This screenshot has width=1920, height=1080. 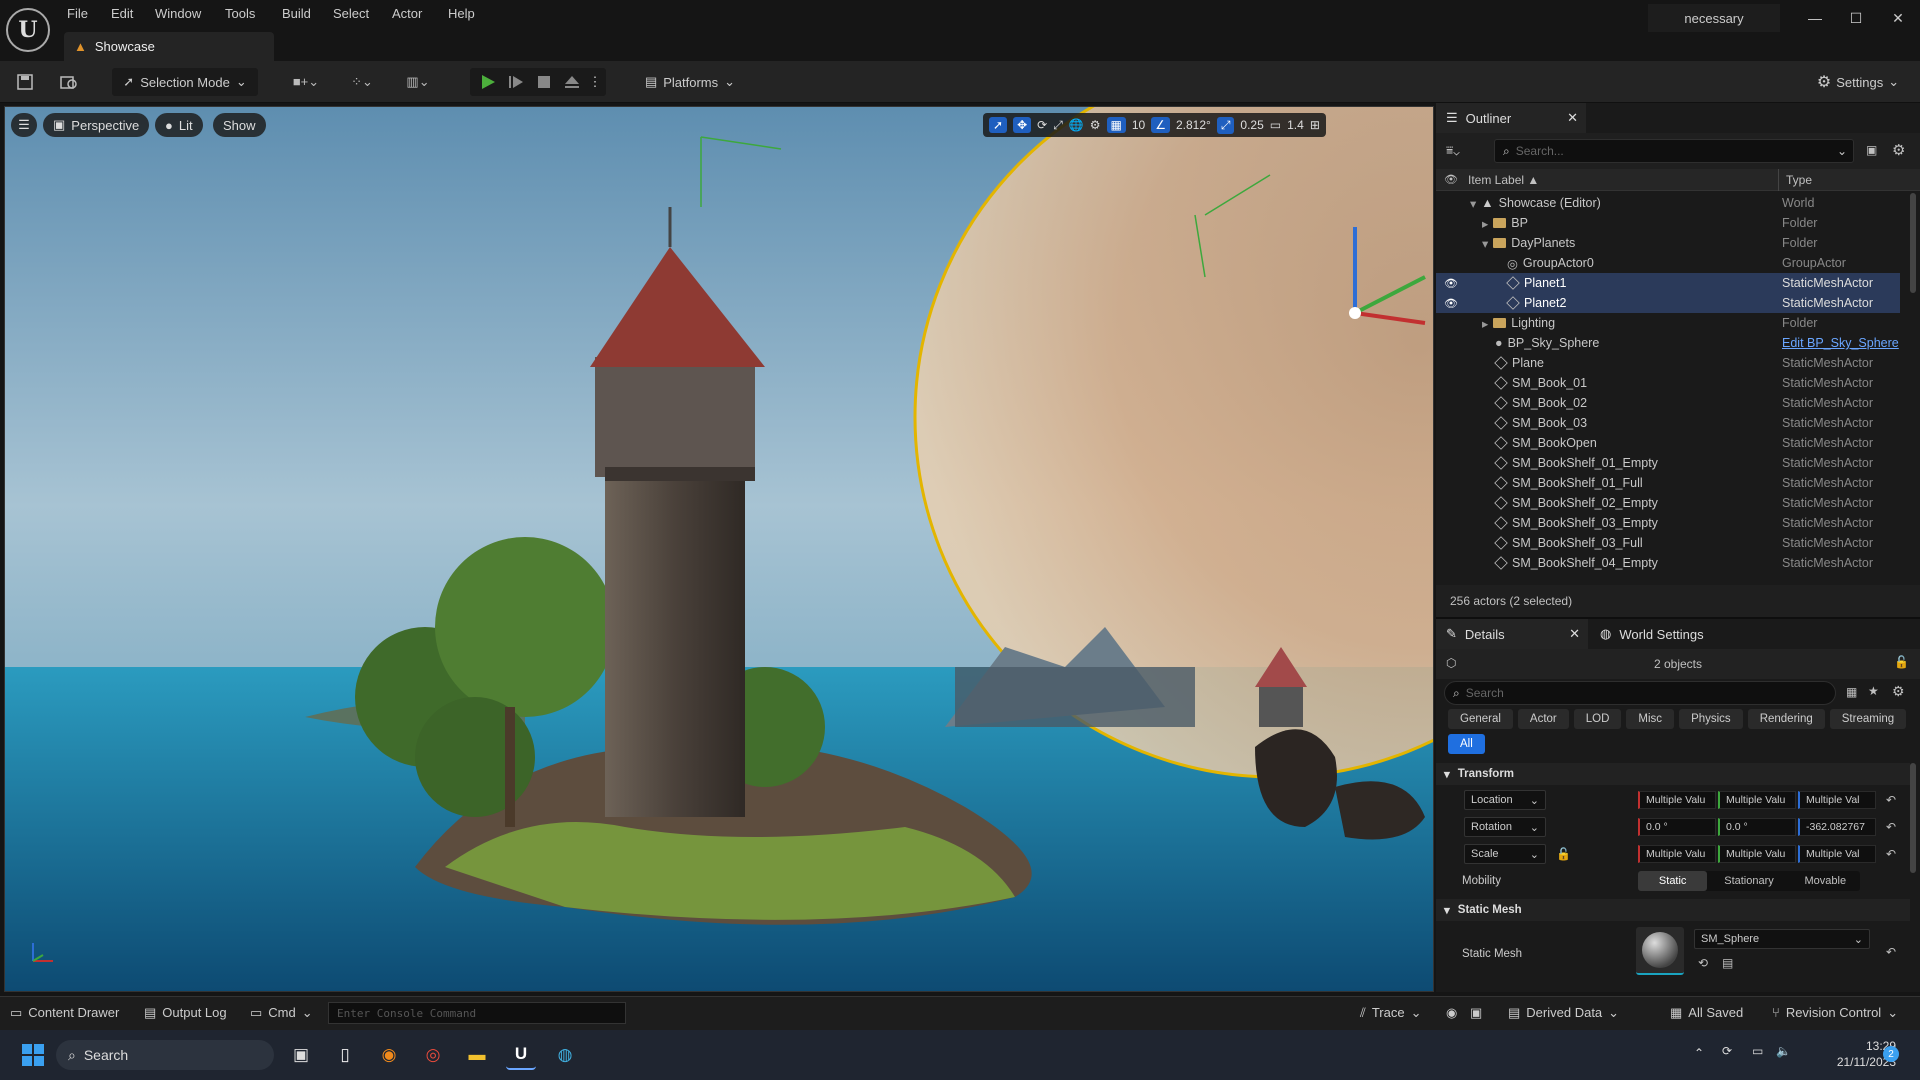 What do you see at coordinates (179, 125) in the screenshot?
I see `lighting-mode-button: ● Lit` at bounding box center [179, 125].